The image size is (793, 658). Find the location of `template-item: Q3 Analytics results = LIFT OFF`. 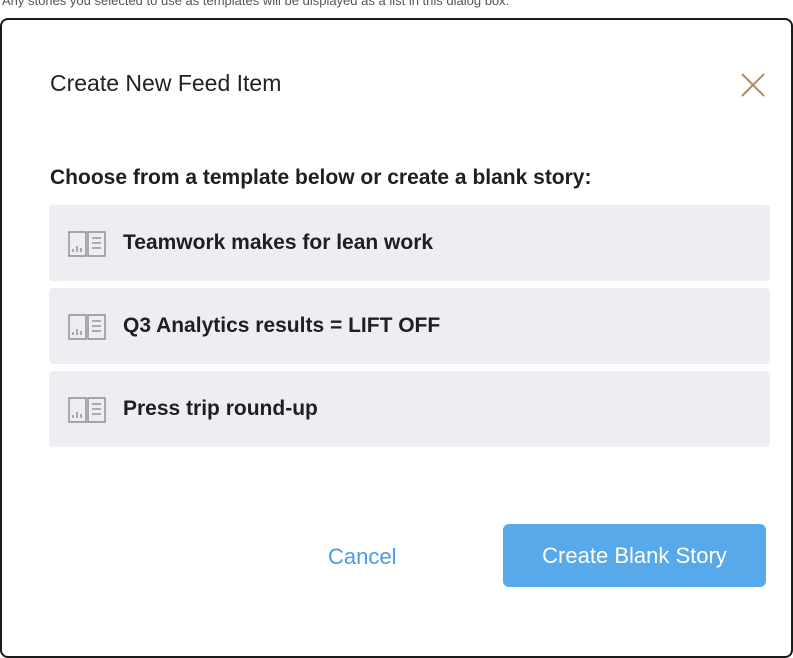

template-item: Q3 Analytics results = LIFT OFF is located at coordinates (409, 326).